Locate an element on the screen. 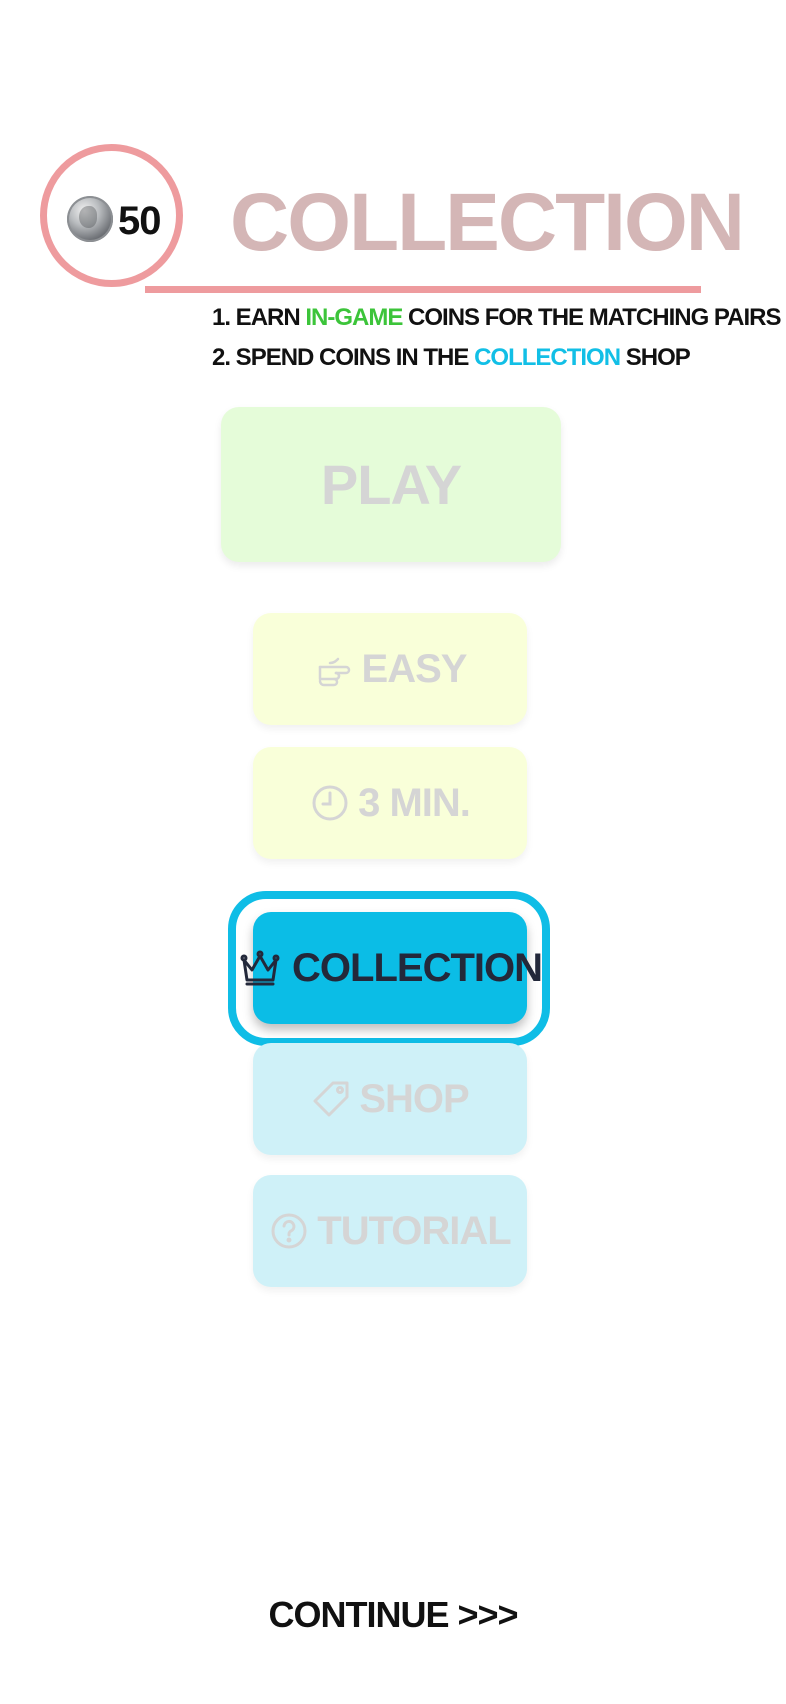 This screenshot has width=786, height=1704. tag-icon is located at coordinates (331, 1099).